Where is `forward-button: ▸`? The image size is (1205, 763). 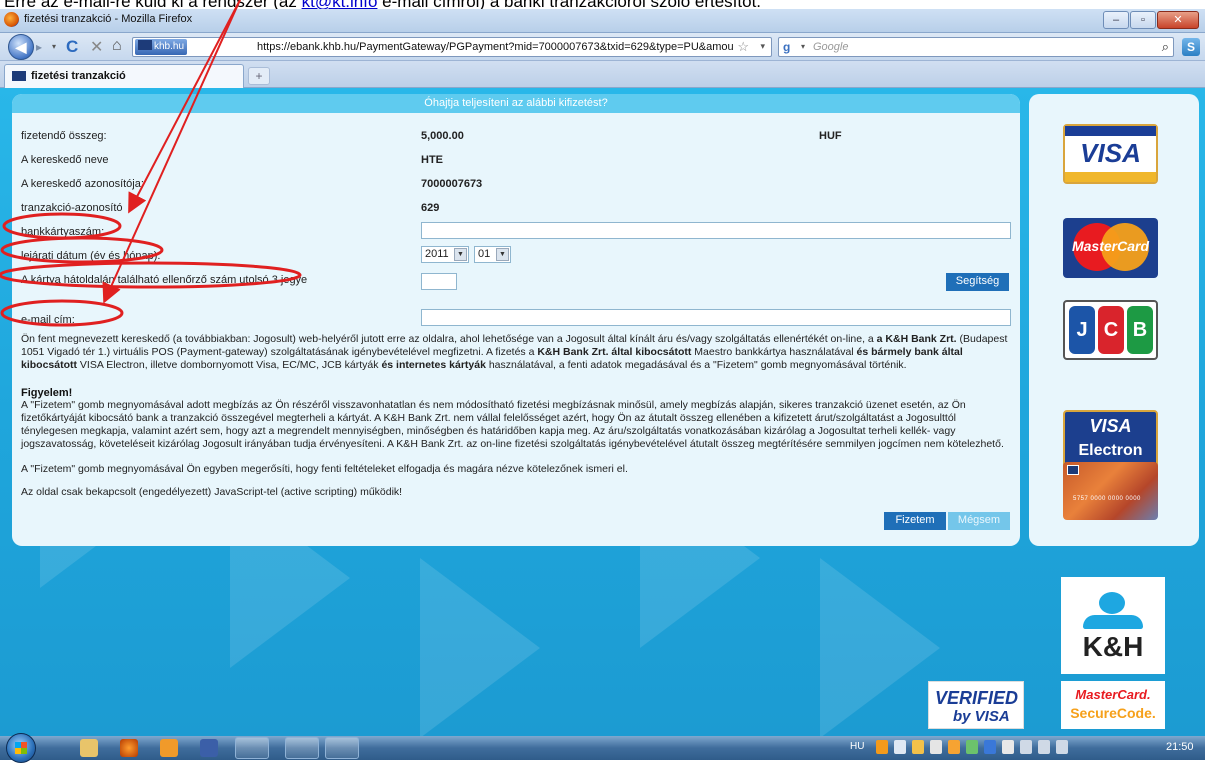
forward-button: ▸ is located at coordinates (39, 47).